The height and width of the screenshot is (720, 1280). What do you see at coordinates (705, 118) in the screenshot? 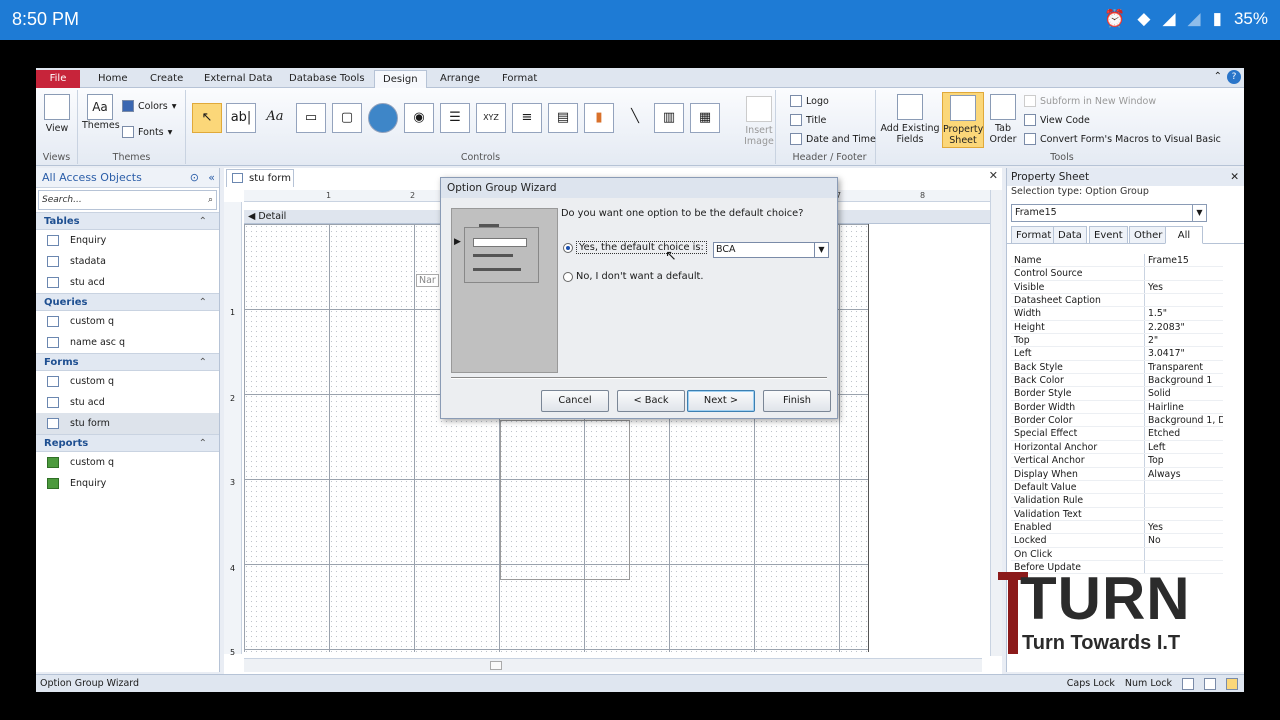
I see `list-box-icon: ▦` at bounding box center [705, 118].